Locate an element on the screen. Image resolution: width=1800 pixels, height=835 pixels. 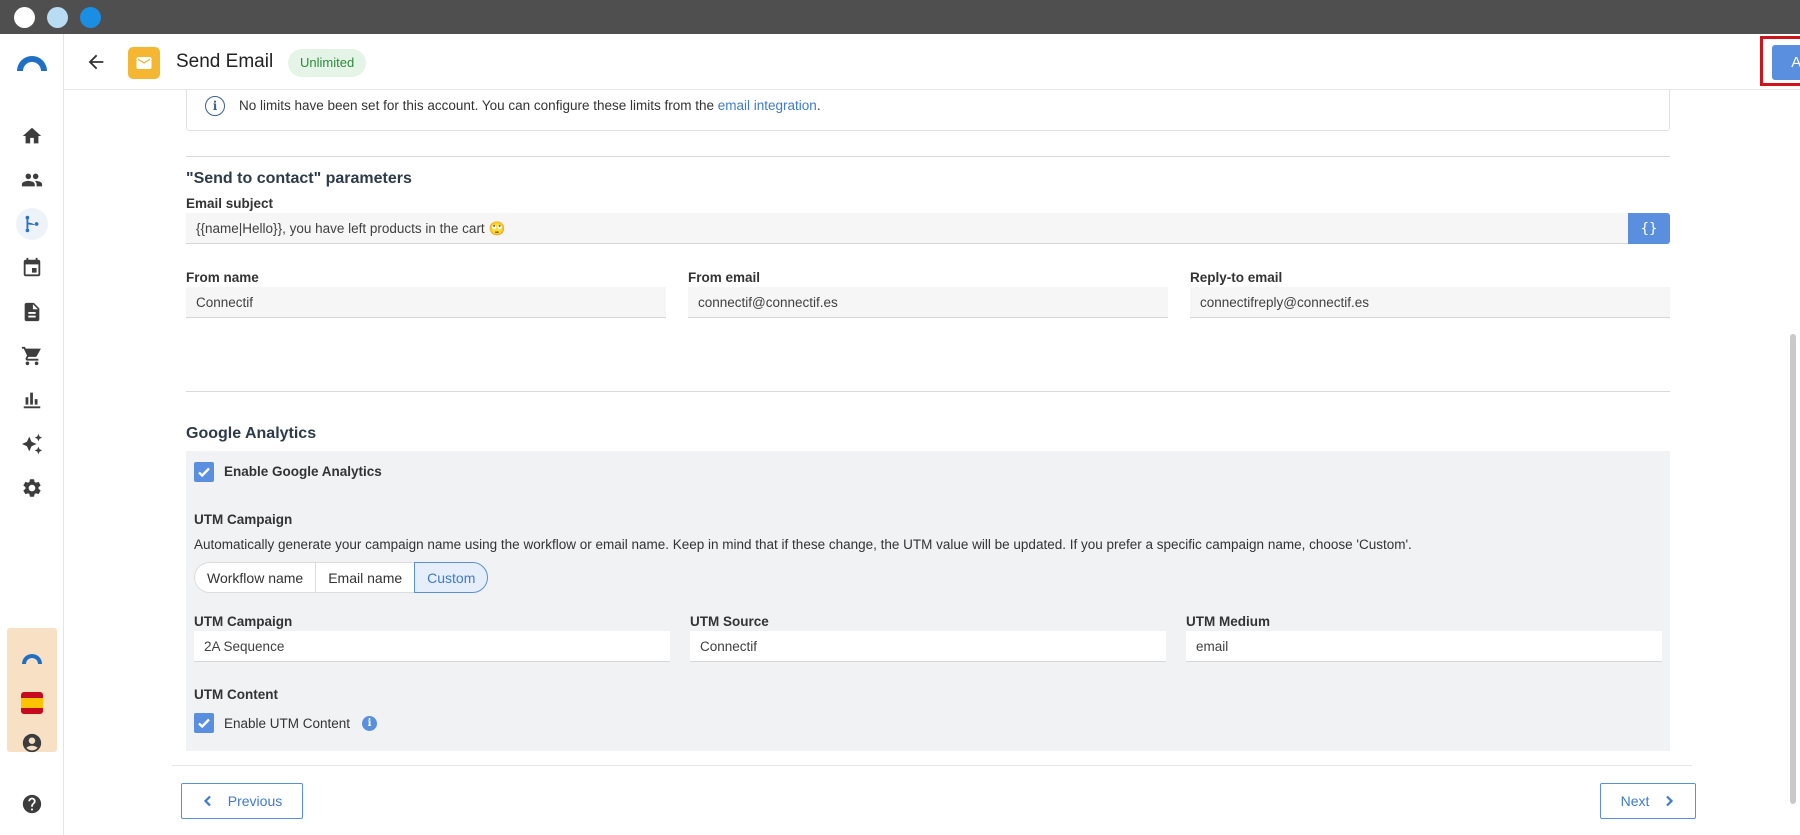
info-suffix: . is located at coordinates (818, 105).